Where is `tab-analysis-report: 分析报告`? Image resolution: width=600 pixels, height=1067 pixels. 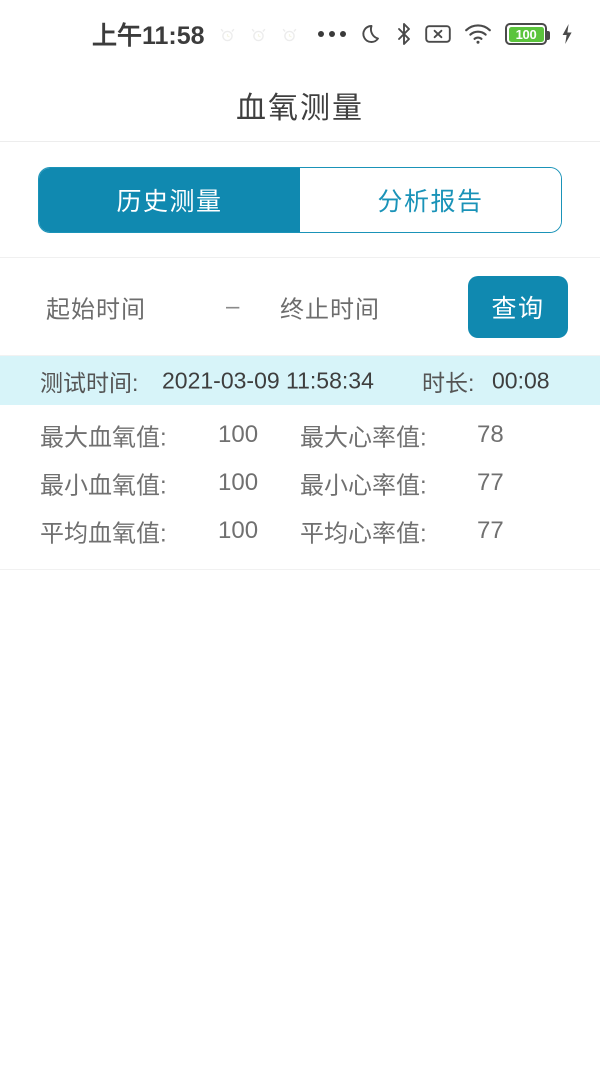
tab-analysis-report: 分析报告 is located at coordinates (430, 199).